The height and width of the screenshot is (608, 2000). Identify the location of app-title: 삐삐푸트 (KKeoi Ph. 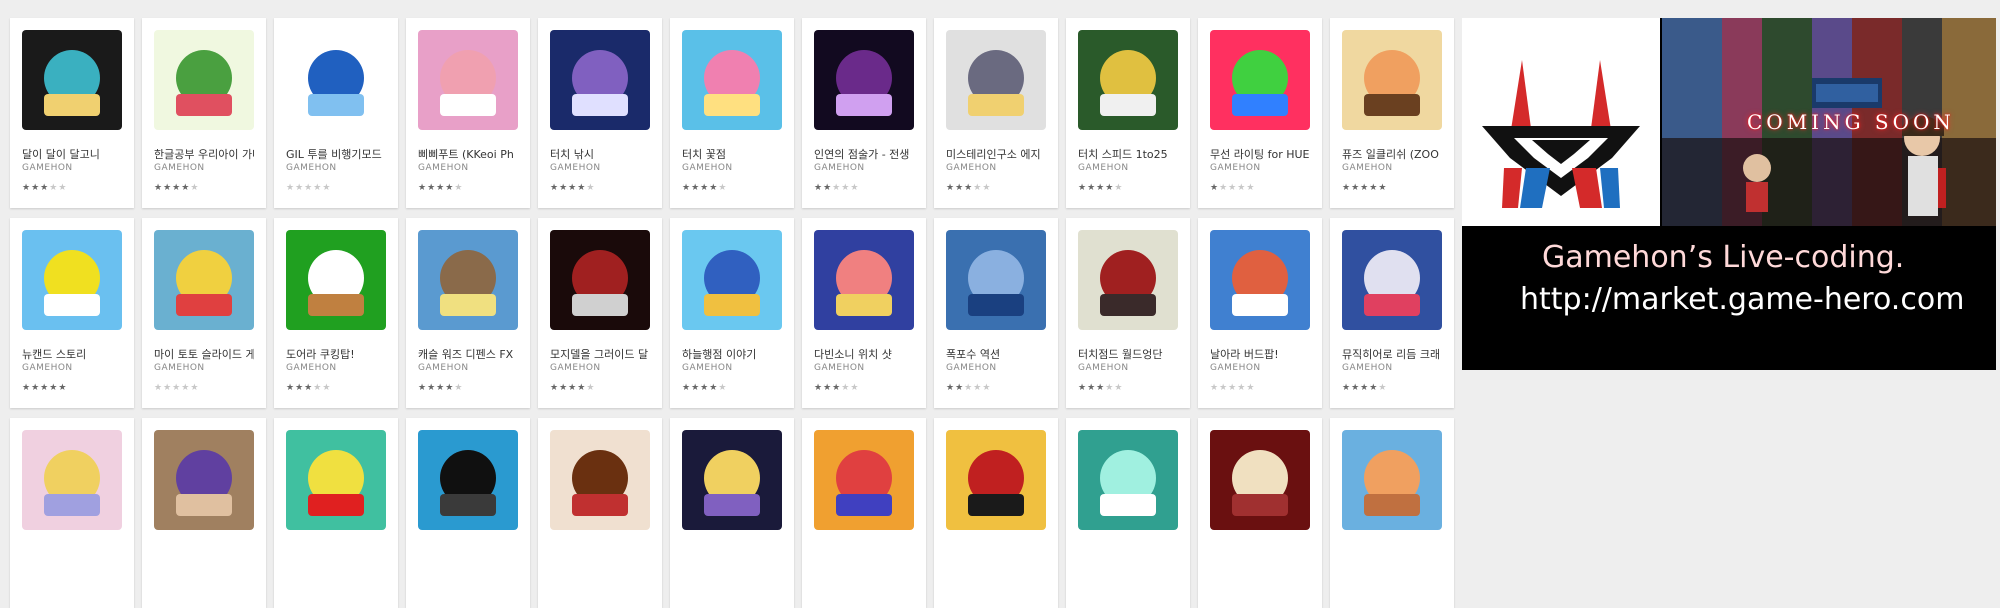
(468, 154).